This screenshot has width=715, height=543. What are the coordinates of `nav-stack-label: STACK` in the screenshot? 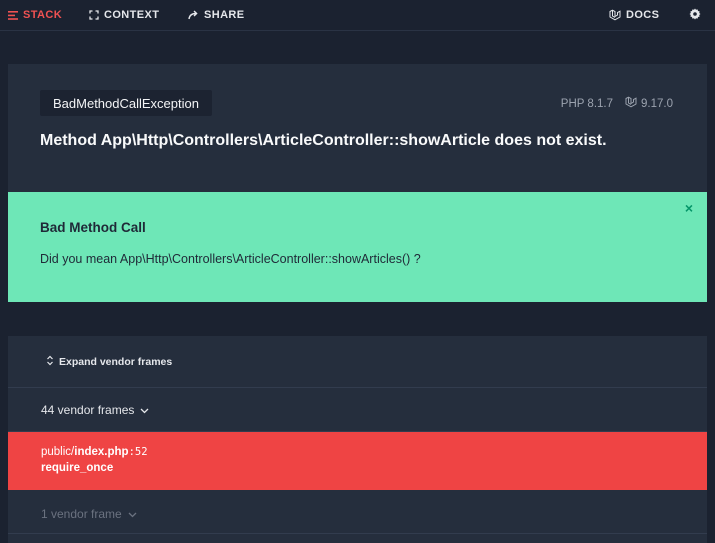 It's located at (43, 15).